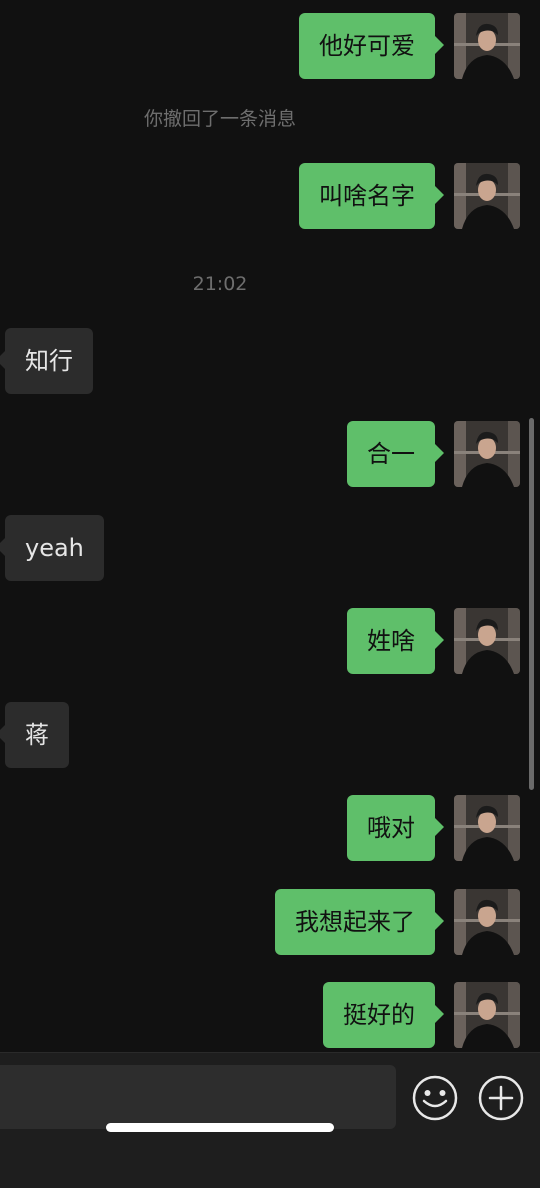 The height and width of the screenshot is (1188, 540). I want to click on message-row-received: 蒋, so click(270, 735).